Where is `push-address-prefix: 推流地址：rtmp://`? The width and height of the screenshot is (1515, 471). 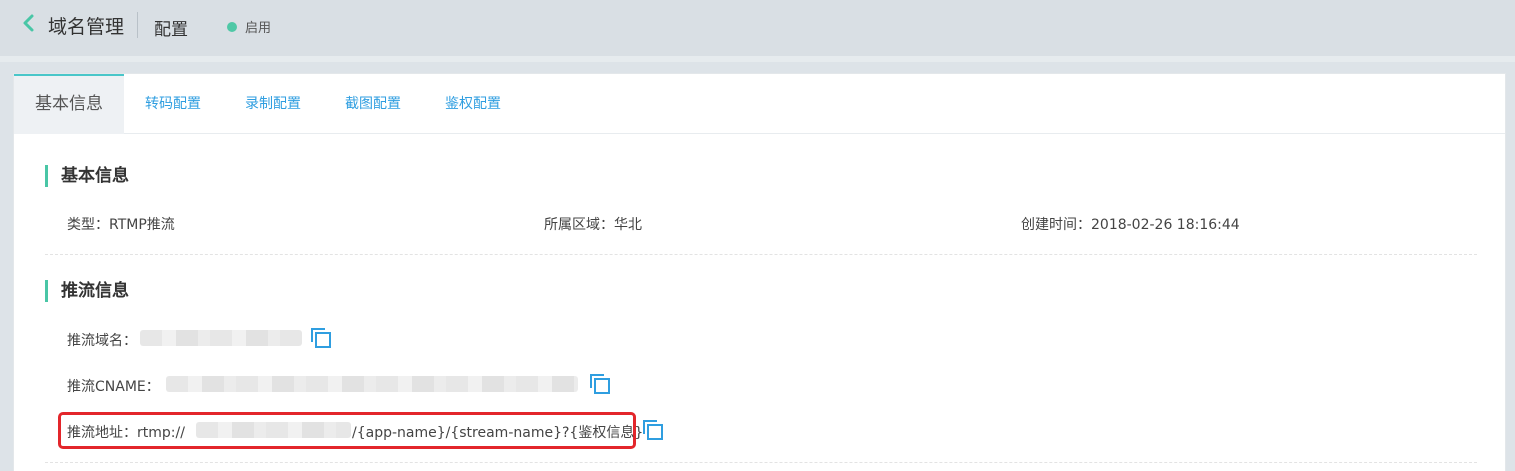 push-address-prefix: 推流地址：rtmp:// is located at coordinates (126, 433).